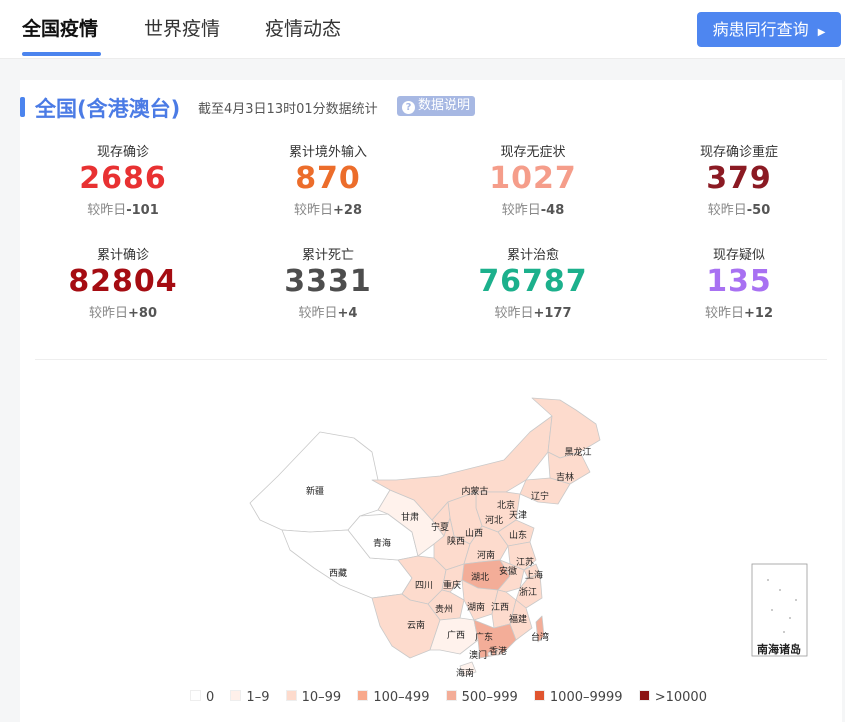 This screenshot has width=845, height=722. Describe the element at coordinates (821, 32) in the screenshot. I see `chevron-right-icon: ▶` at that location.